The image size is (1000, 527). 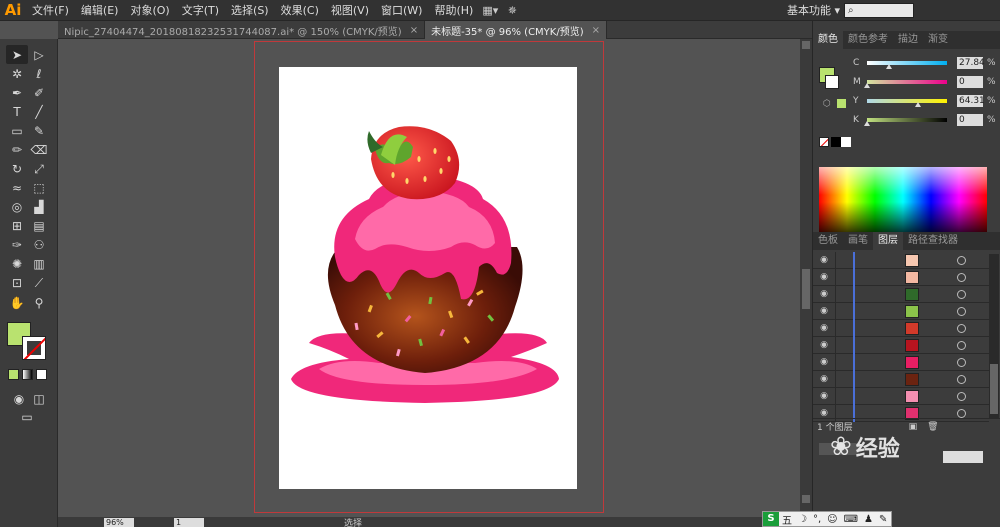 What do you see at coordinates (802, 519) in the screenshot?
I see `ime-halfwidth-icon: ☽` at bounding box center [802, 519].